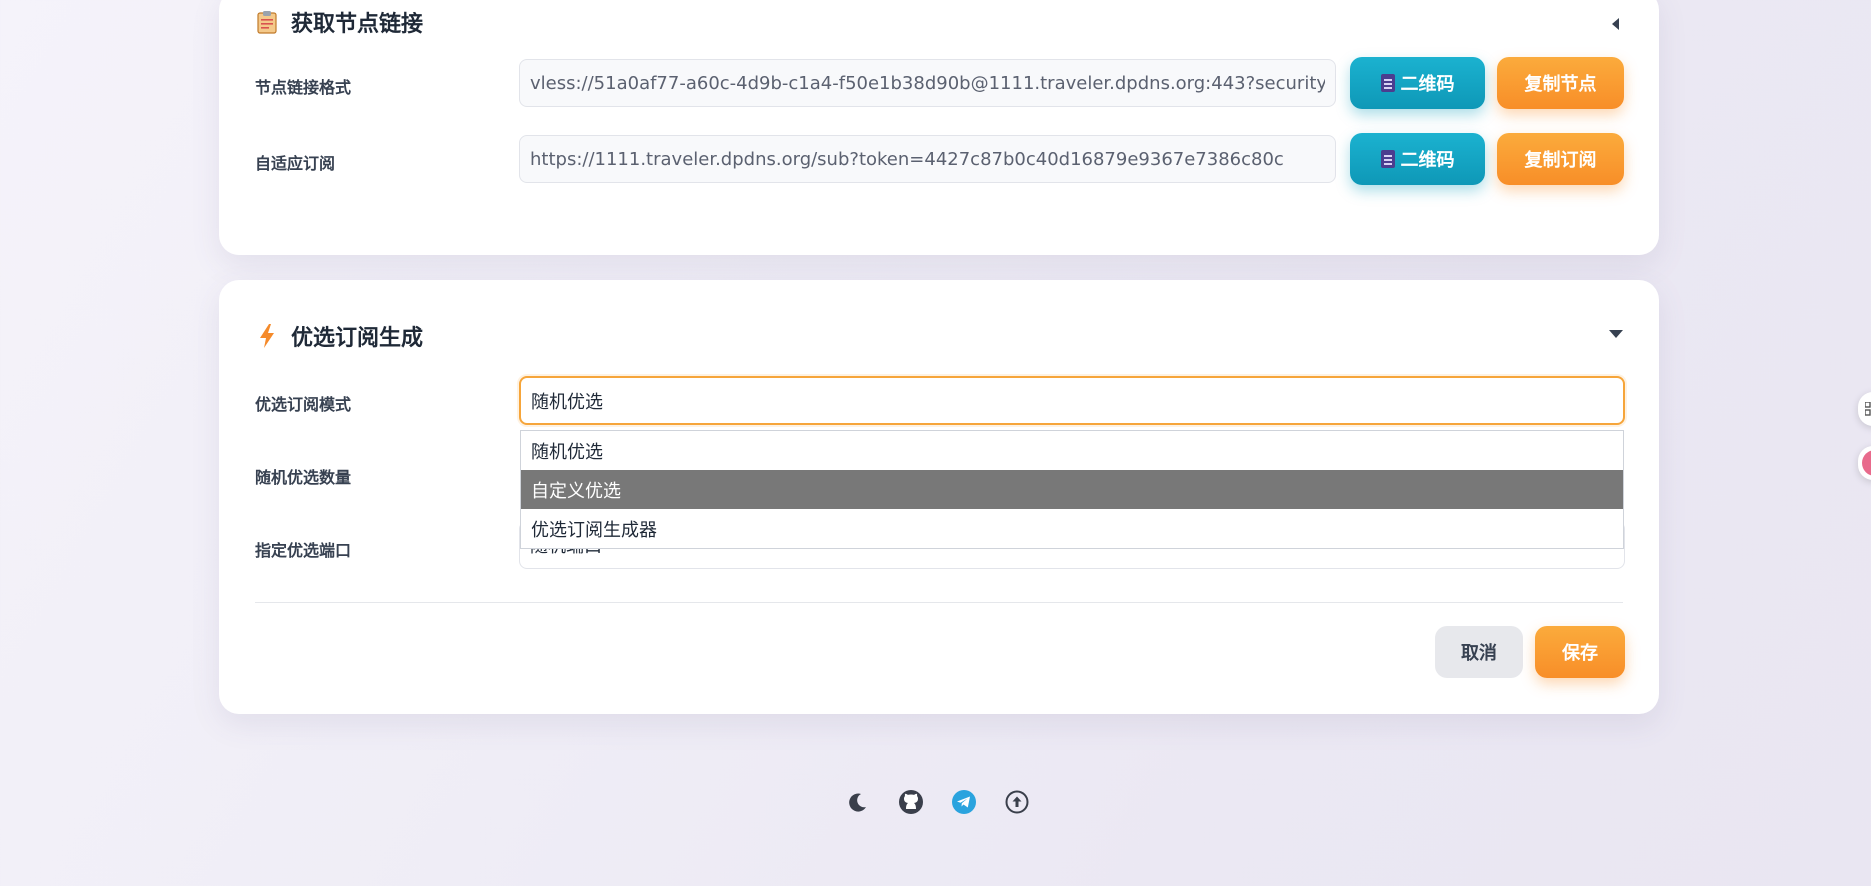 This screenshot has width=1871, height=886. Describe the element at coordinates (939, 602) in the screenshot. I see `divider` at that location.